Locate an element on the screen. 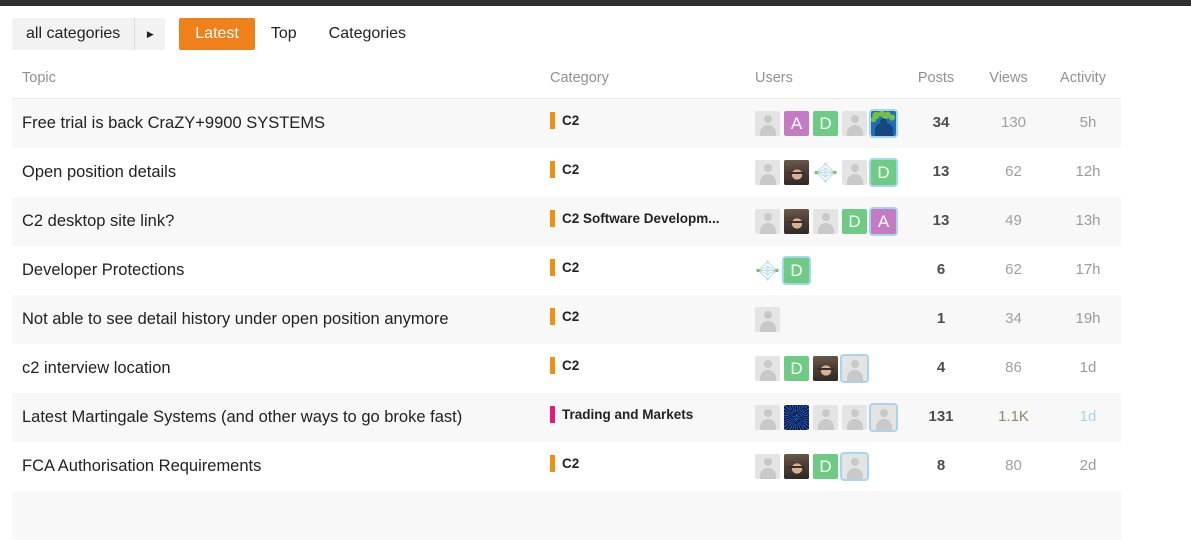  cell-topic: Open position details is located at coordinates (276, 172).